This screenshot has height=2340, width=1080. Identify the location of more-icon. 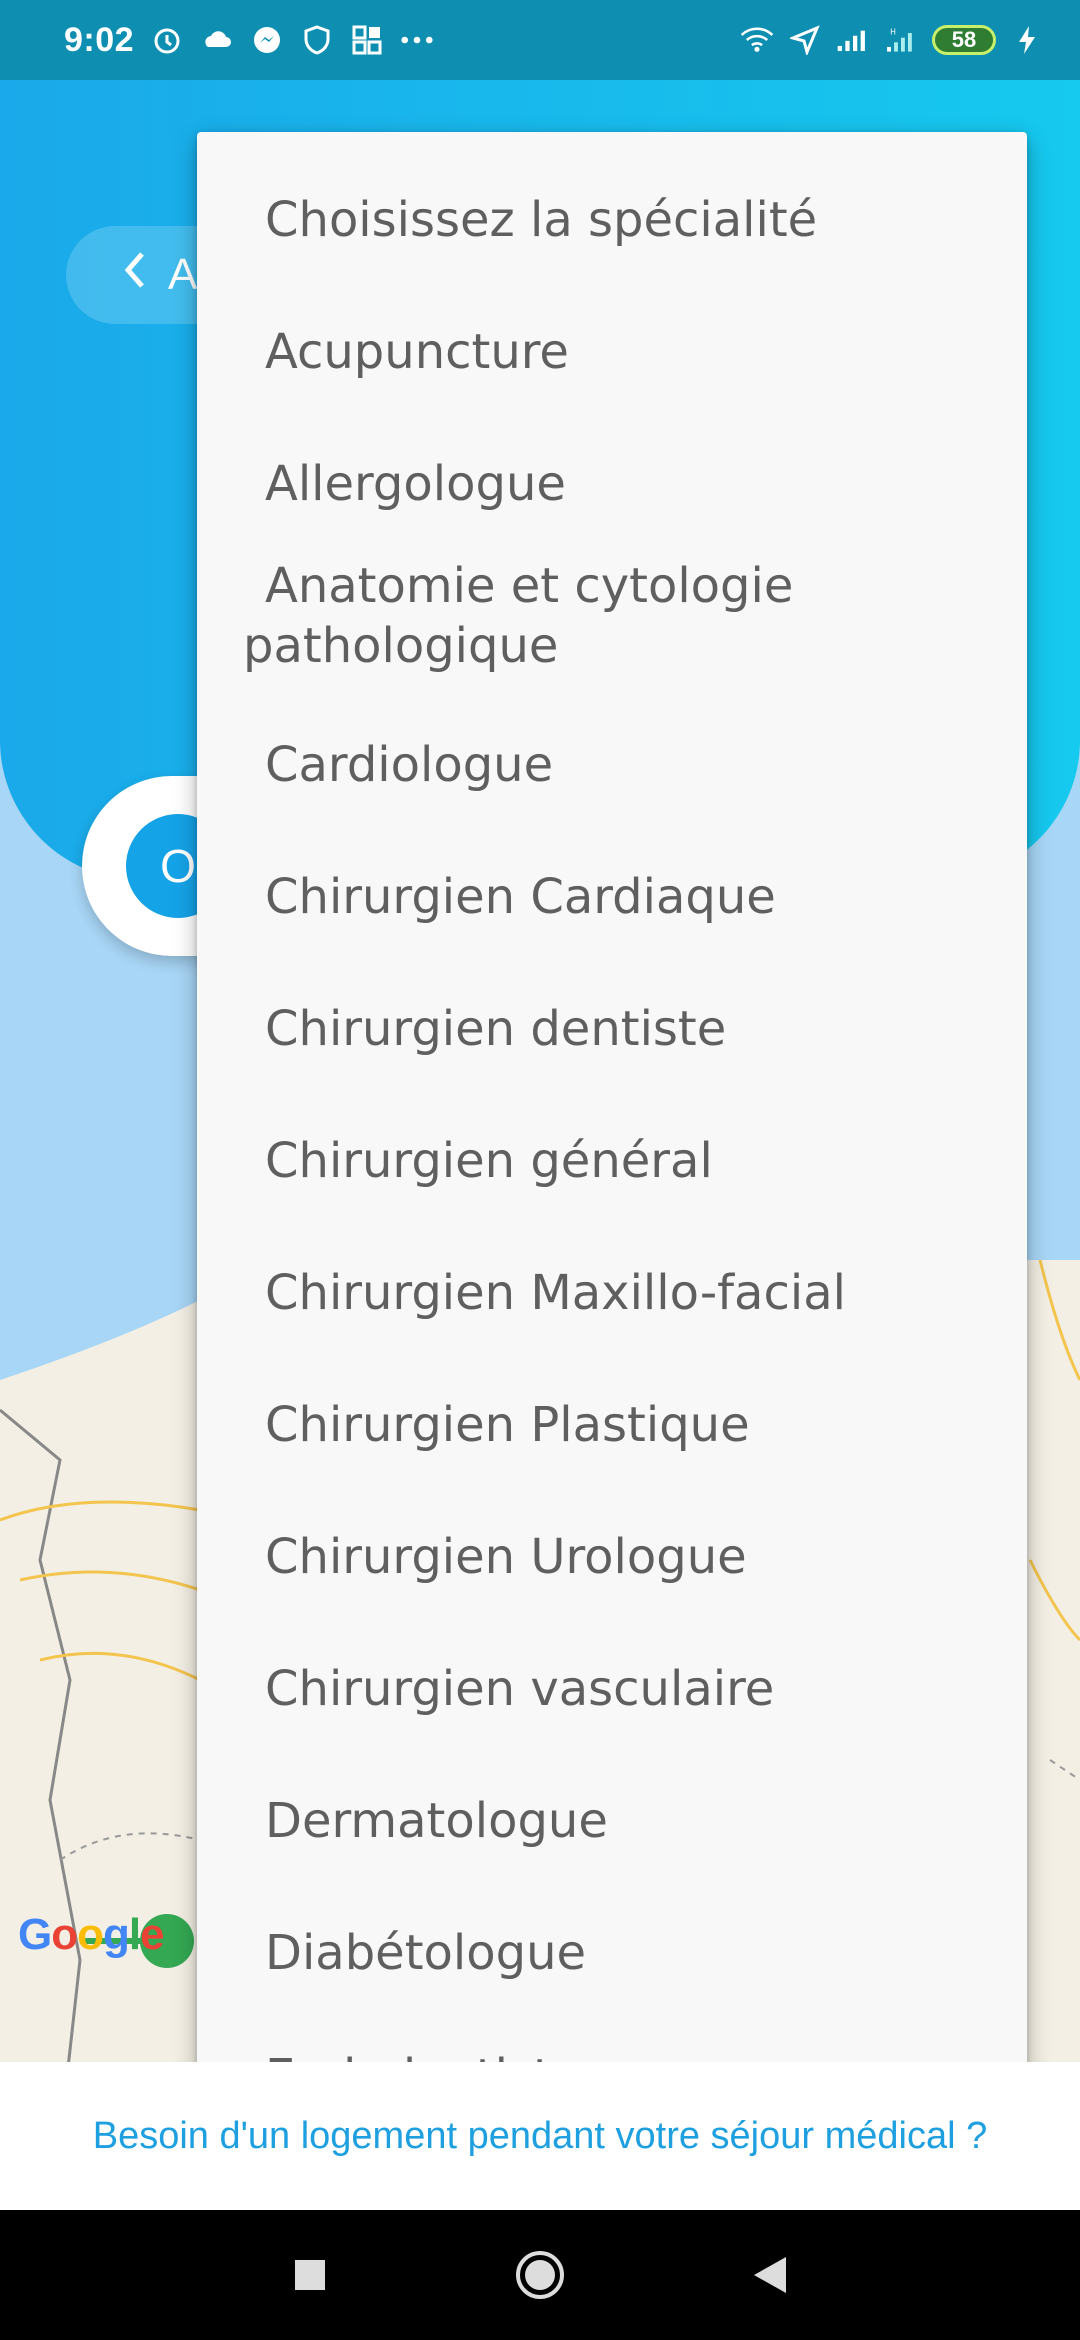
(417, 40).